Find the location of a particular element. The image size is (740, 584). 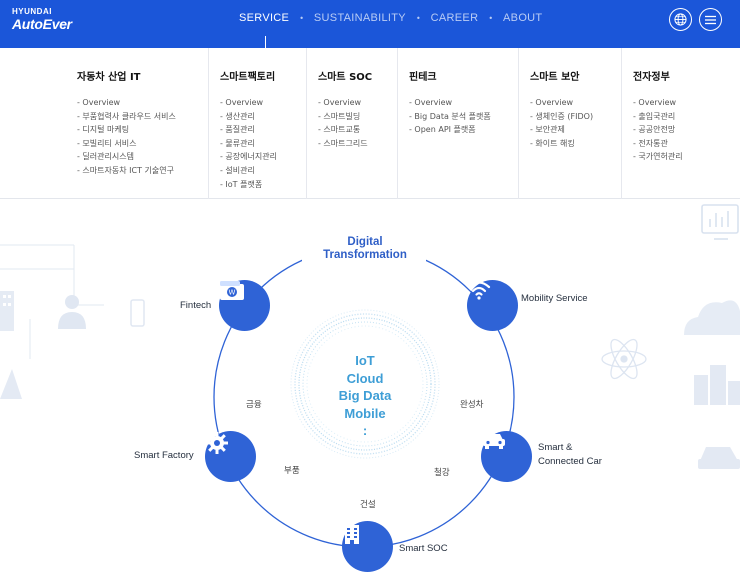

center-item-bigdata: Big Data is located at coordinates (365, 395).